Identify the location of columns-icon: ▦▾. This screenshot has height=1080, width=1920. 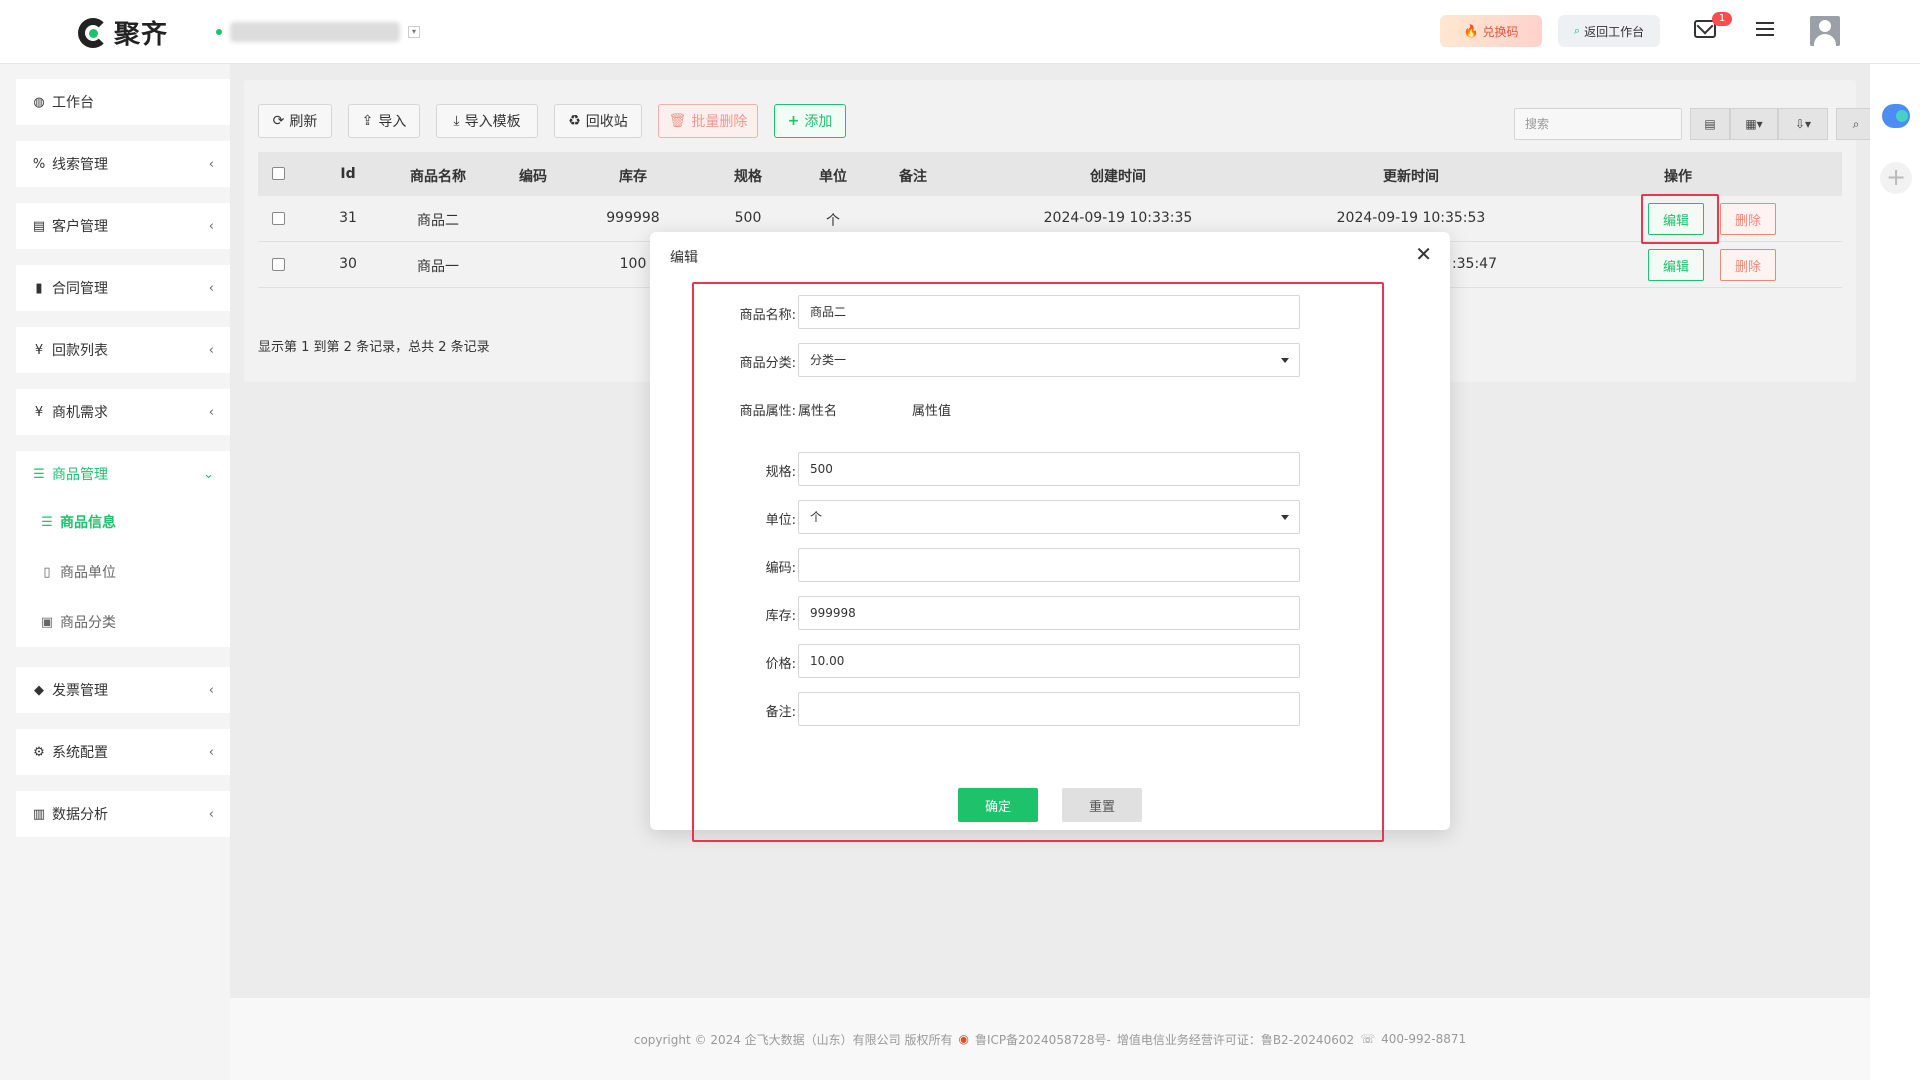
(1754, 124).